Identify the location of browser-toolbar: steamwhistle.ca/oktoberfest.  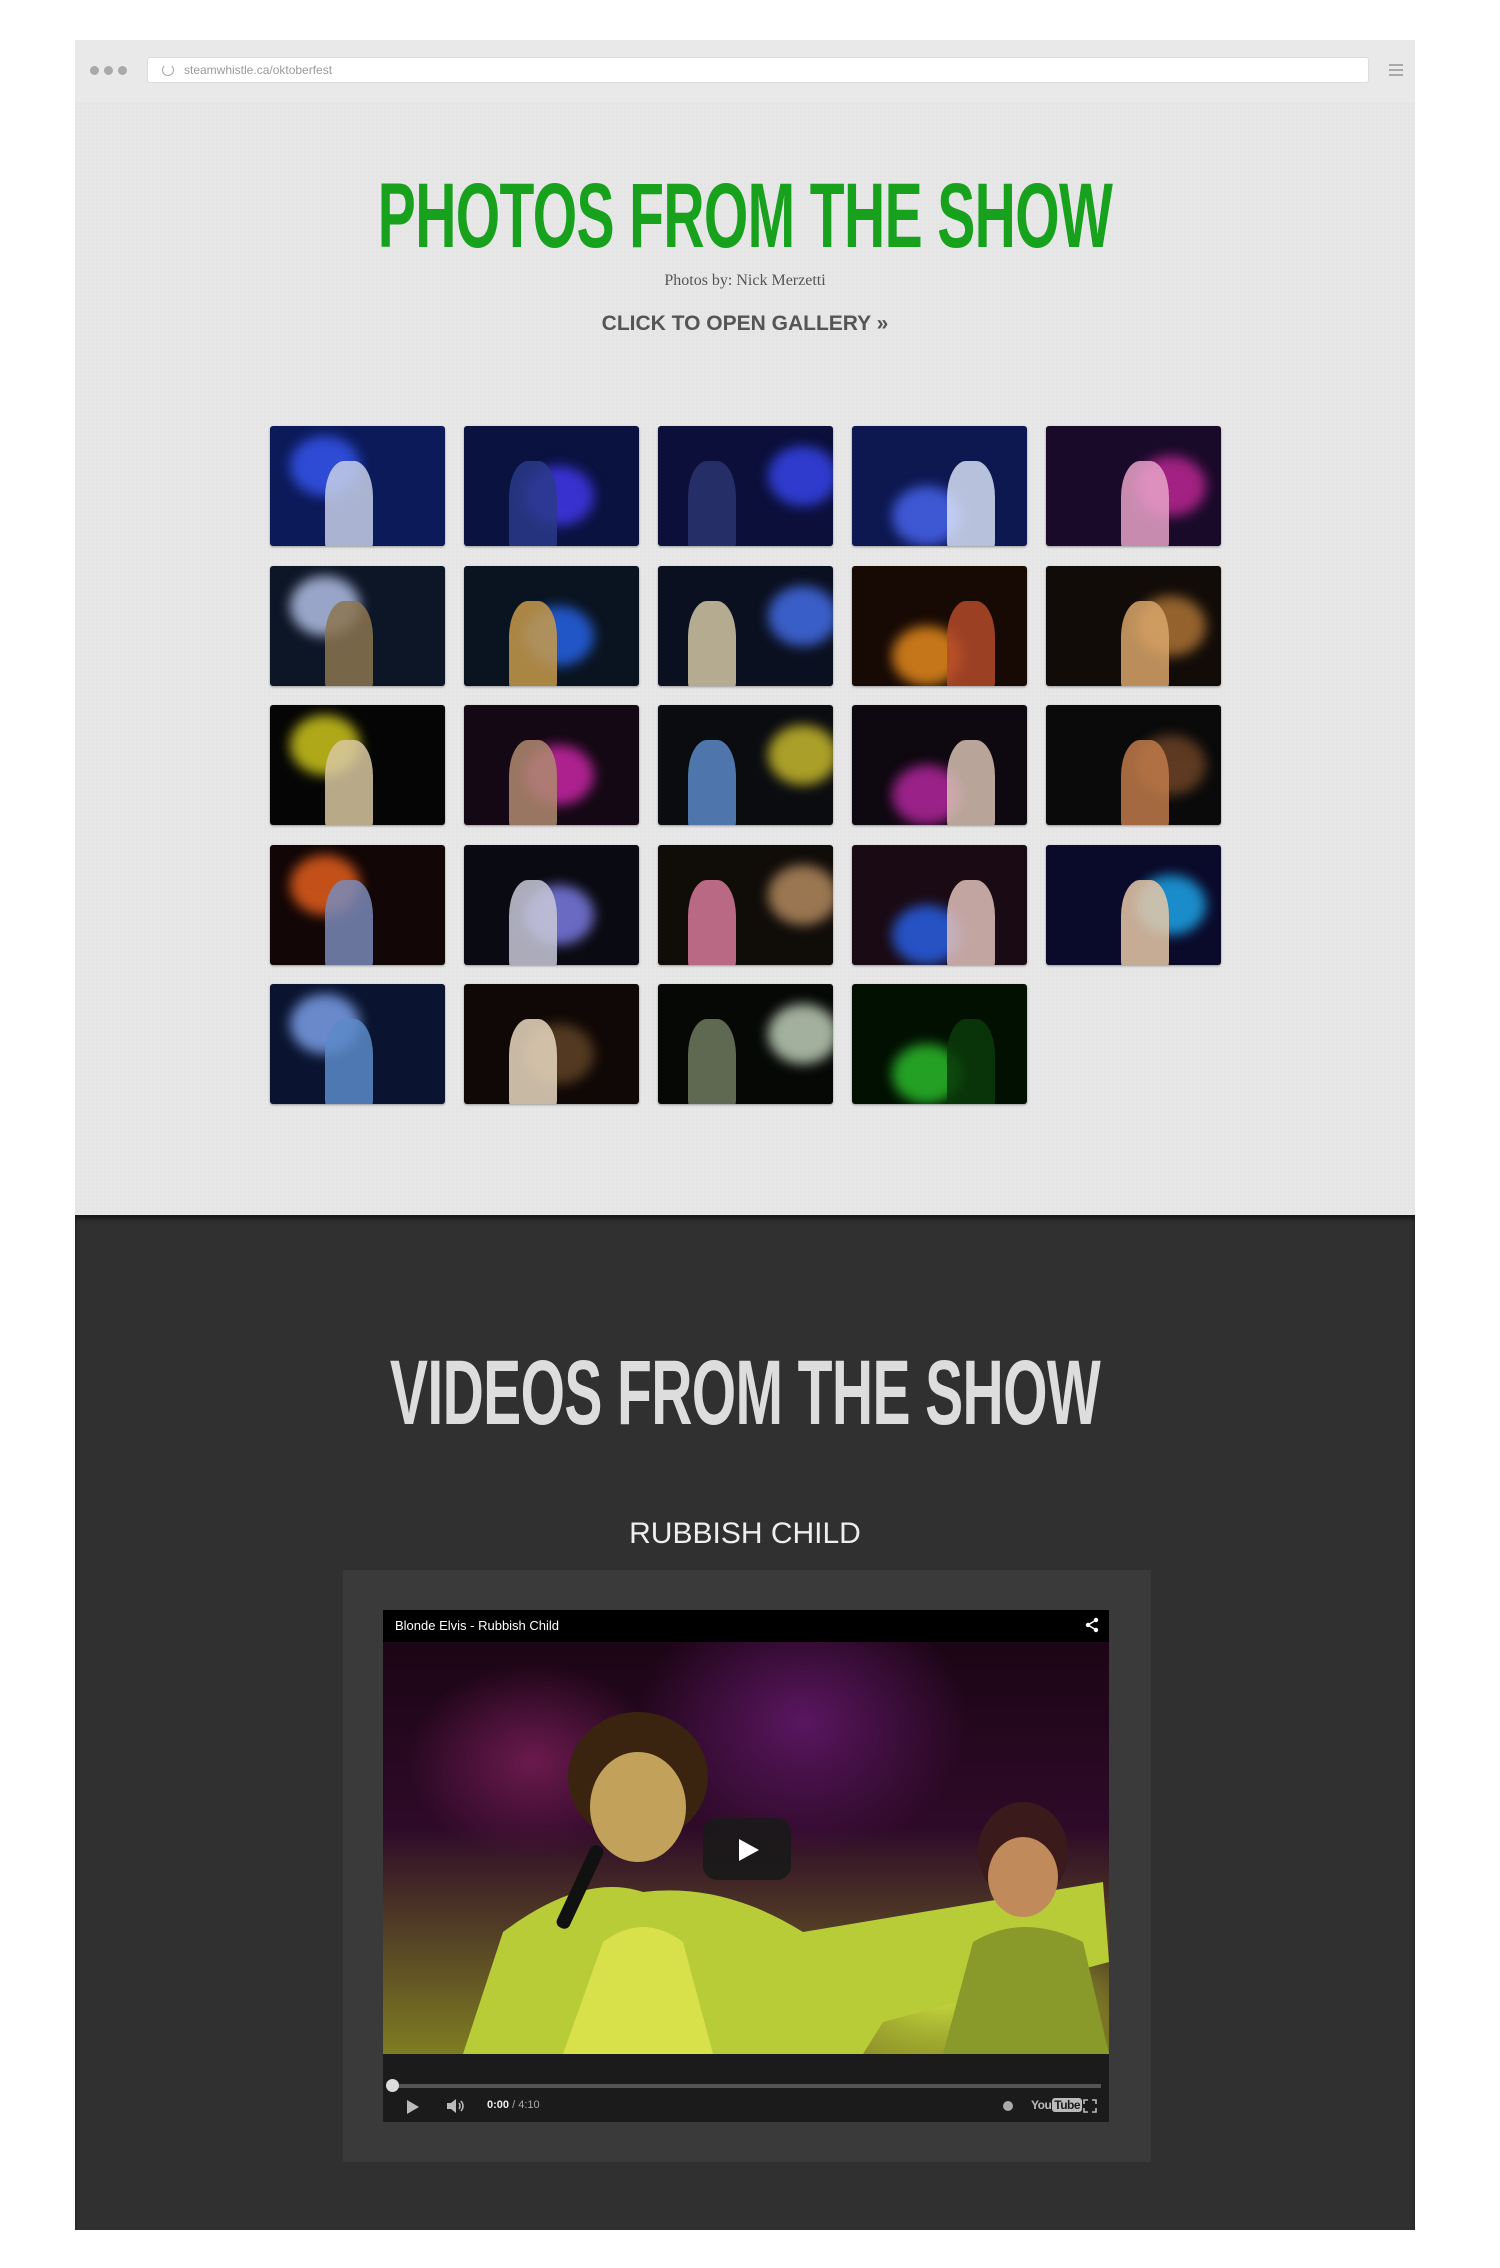
(745, 71).